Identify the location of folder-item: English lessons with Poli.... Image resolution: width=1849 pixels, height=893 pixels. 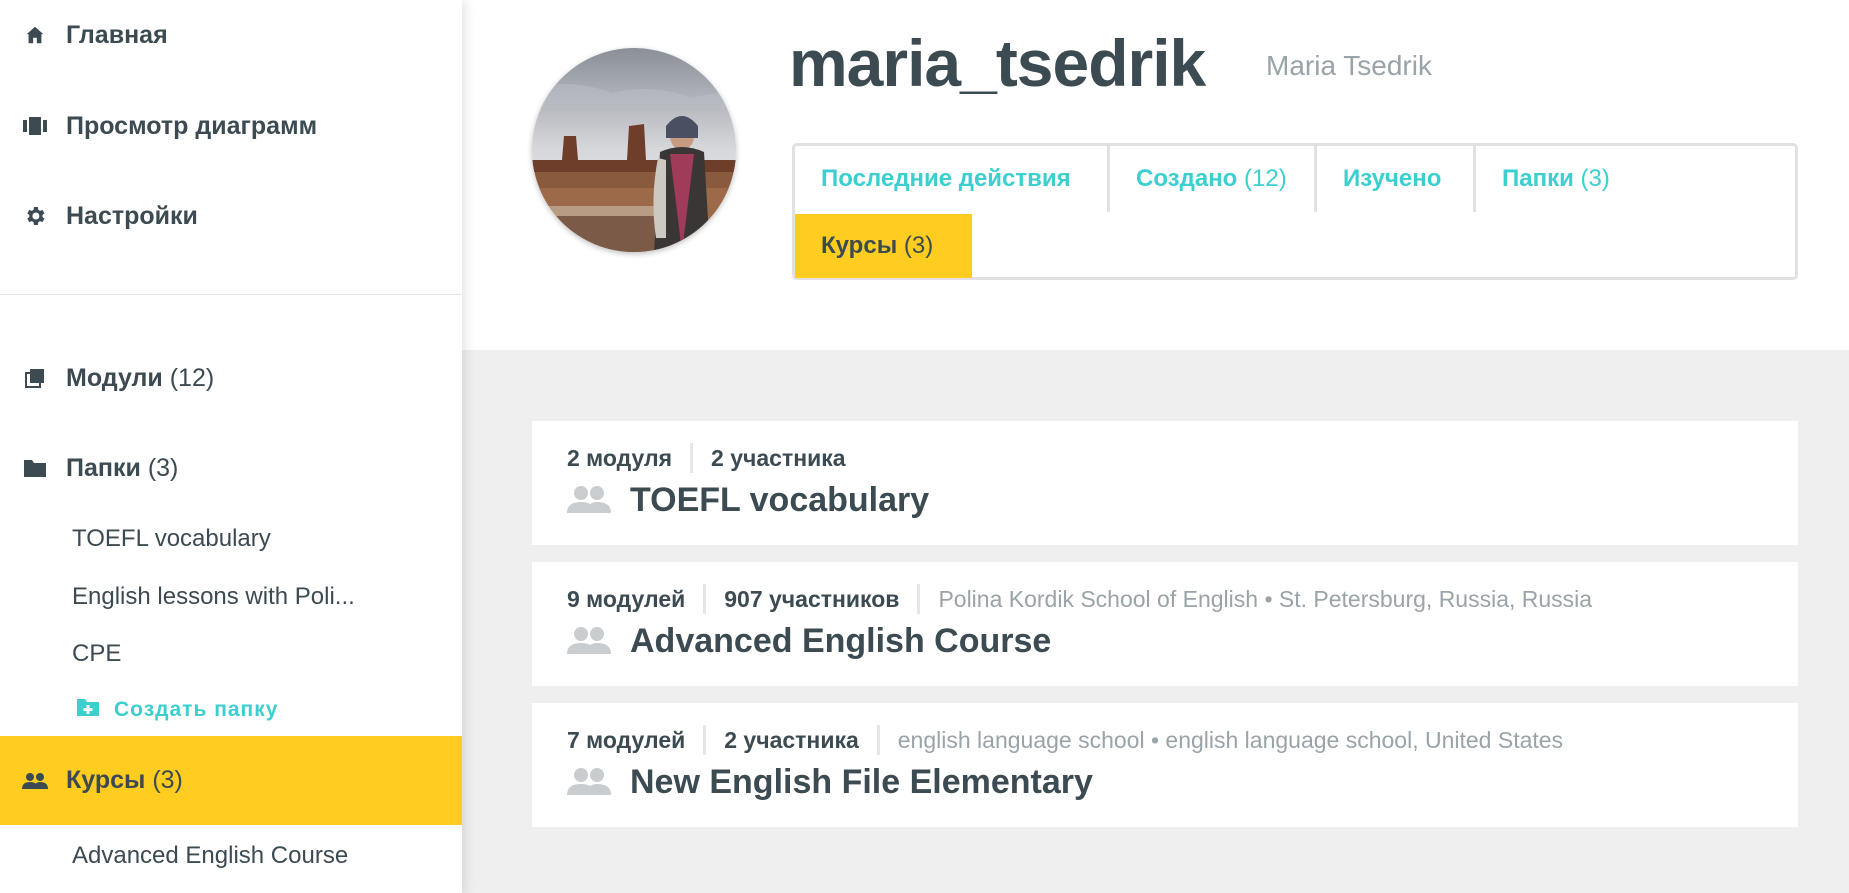
(213, 597).